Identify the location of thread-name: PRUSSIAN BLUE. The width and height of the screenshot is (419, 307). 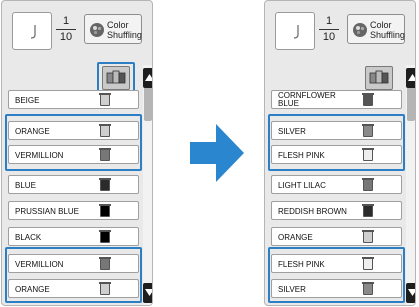
(47, 211).